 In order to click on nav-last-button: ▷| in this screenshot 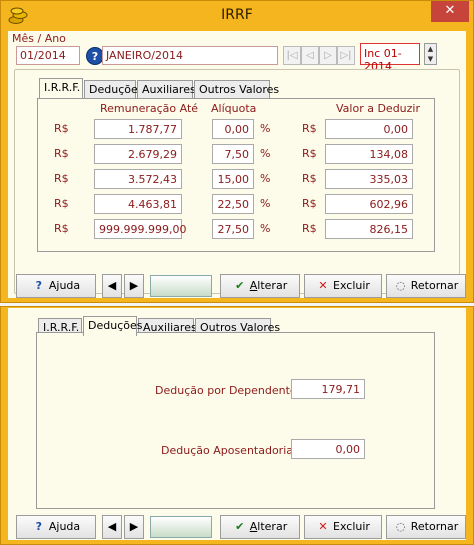, I will do `click(346, 55)`.